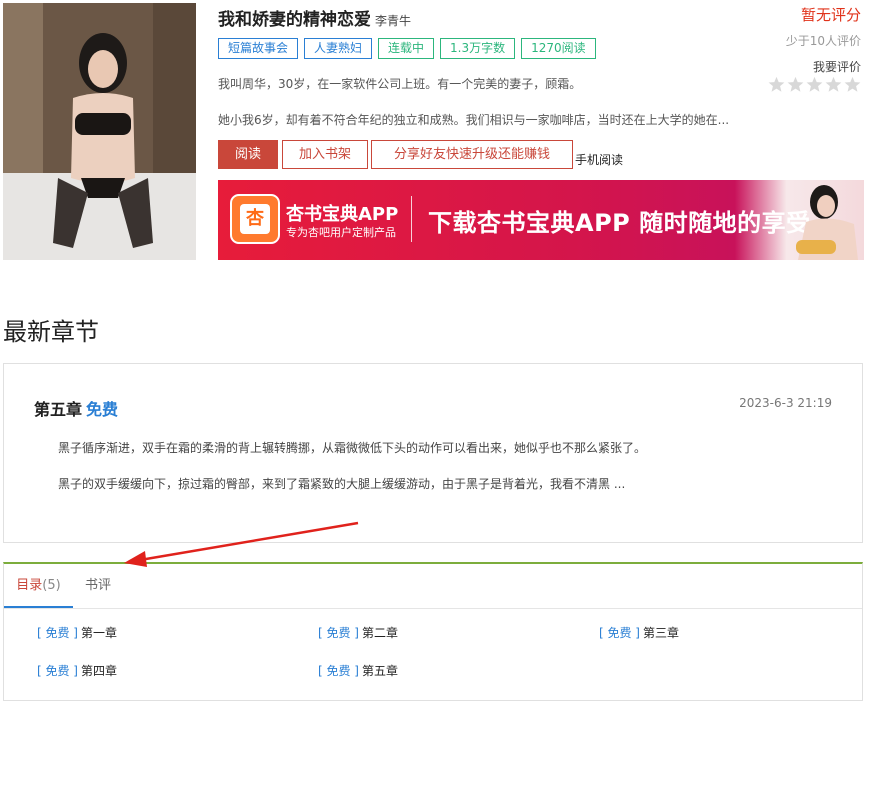 The height and width of the screenshot is (789, 869). Describe the element at coordinates (826, 220) in the screenshot. I see `banner-model-image` at that location.